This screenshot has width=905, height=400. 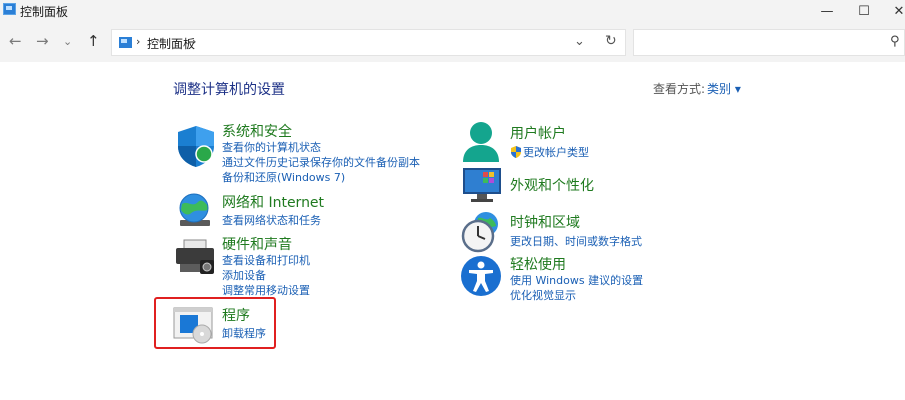 I want to click on navigation-bar: ← → ⌄ ↑ › 控制面板 › ⌄ ↻ ⚲, so click(x=452, y=42).